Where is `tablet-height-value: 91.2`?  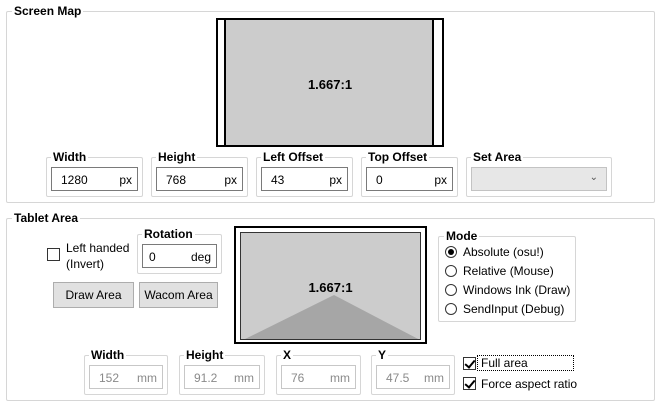
tablet-height-value: 91.2 is located at coordinates (206, 378).